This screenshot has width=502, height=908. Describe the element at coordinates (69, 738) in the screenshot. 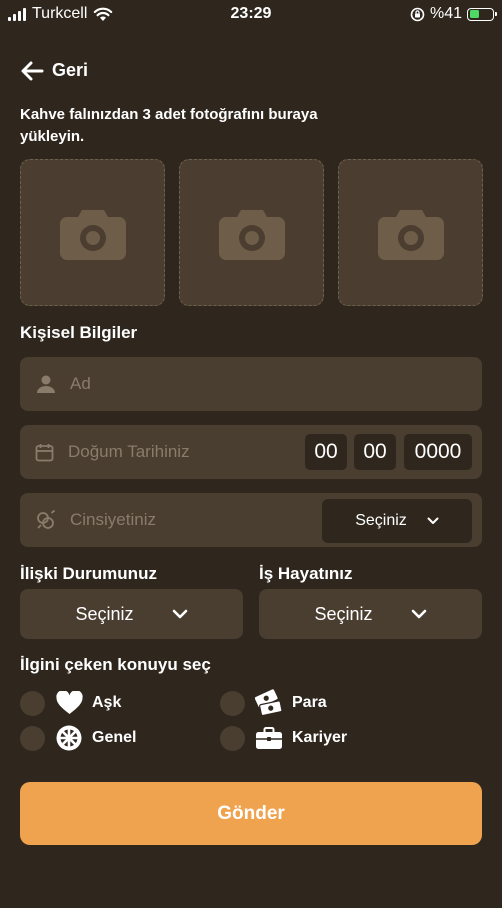

I see `wheel-icon` at that location.